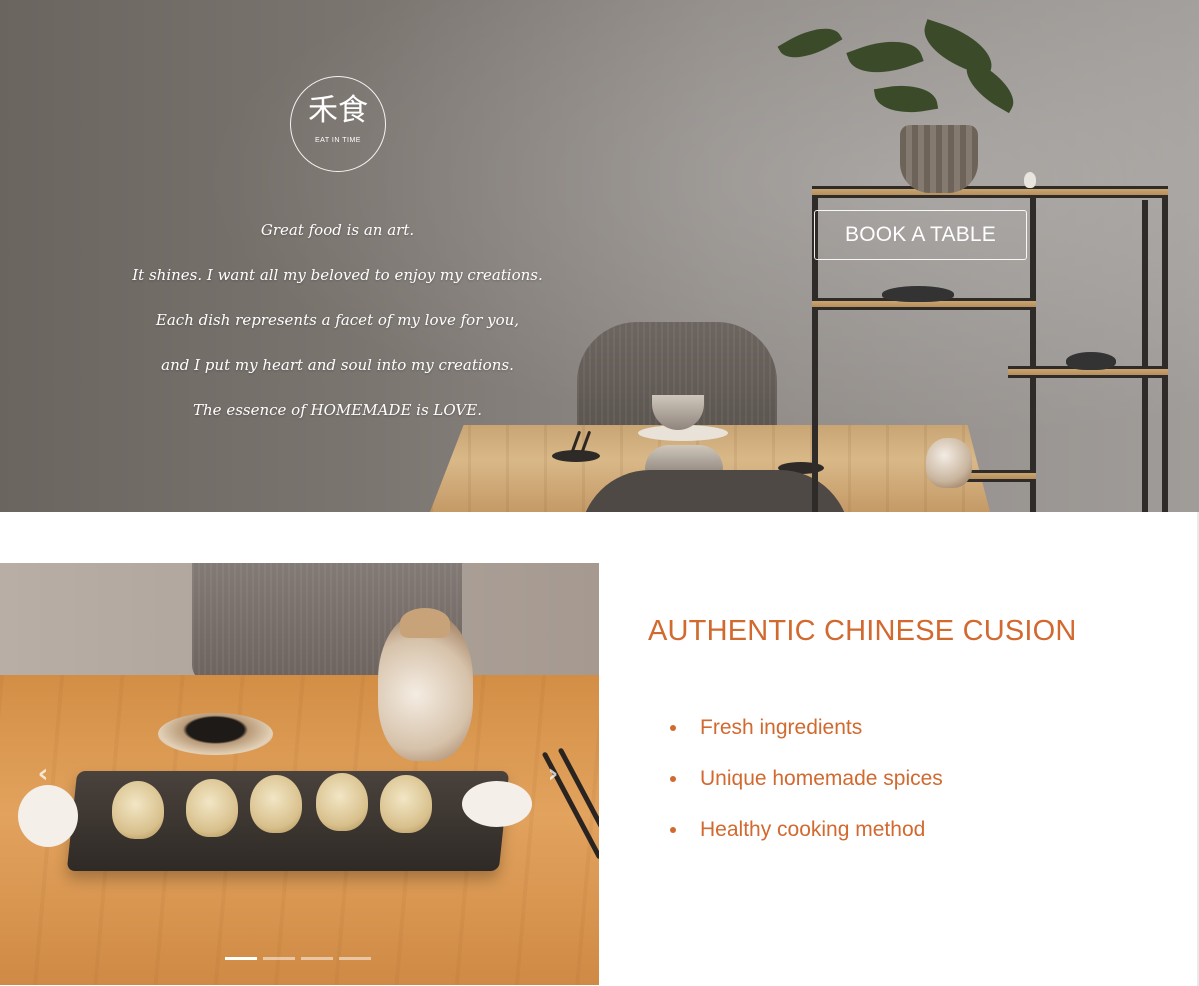 Image resolution: width=1199 pixels, height=986 pixels. Describe the element at coordinates (813, 829) in the screenshot. I see `feature-label: Healthy cooking method` at that location.